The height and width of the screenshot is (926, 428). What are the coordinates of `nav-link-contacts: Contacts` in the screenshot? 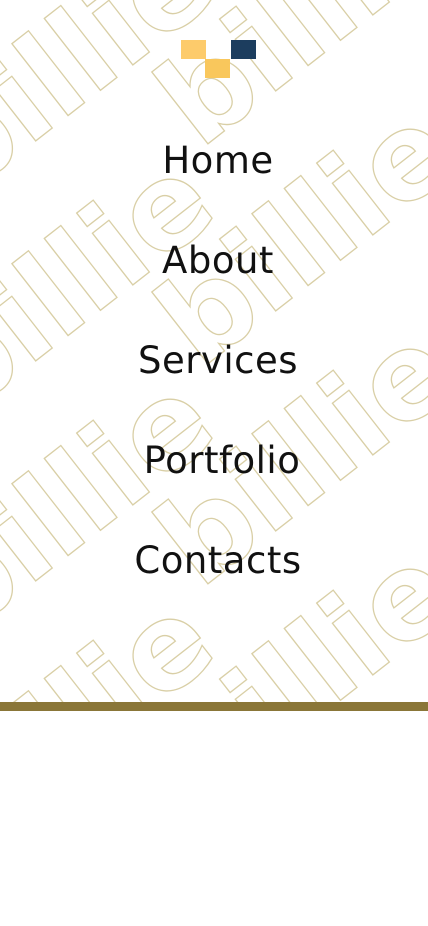 It's located at (214, 560).